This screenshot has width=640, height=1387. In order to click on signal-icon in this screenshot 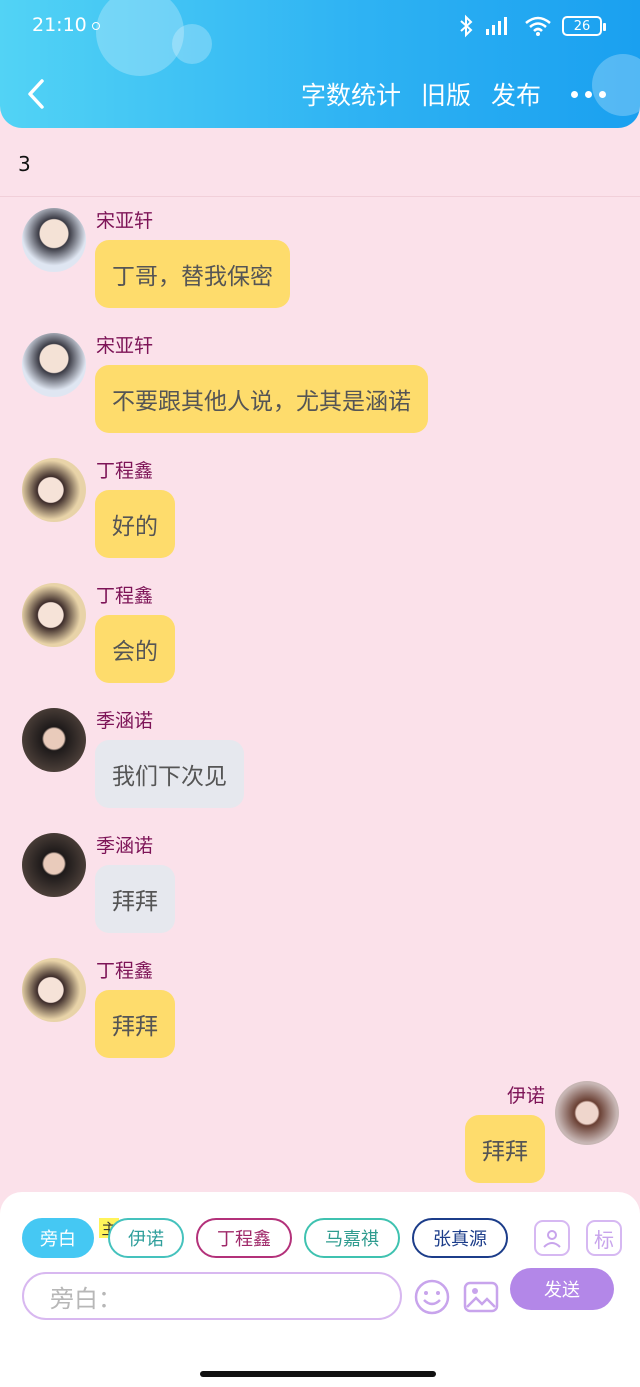, I will do `click(496, 26)`.